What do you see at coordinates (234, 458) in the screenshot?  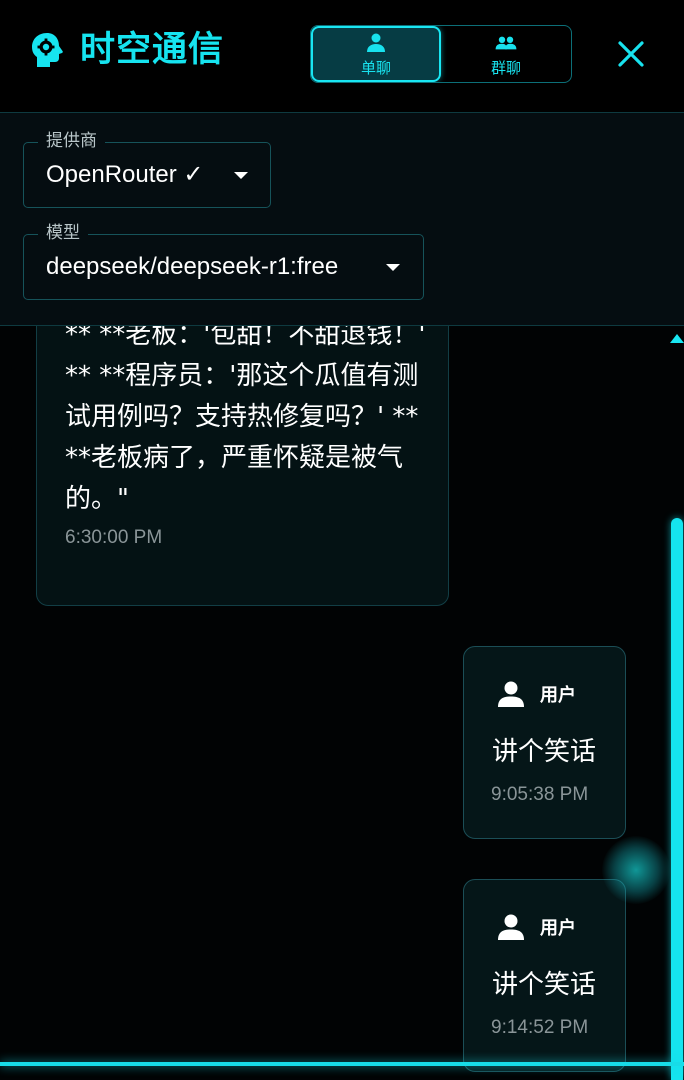 I see `message-line: **老板病了，严重怀疑是被气` at bounding box center [234, 458].